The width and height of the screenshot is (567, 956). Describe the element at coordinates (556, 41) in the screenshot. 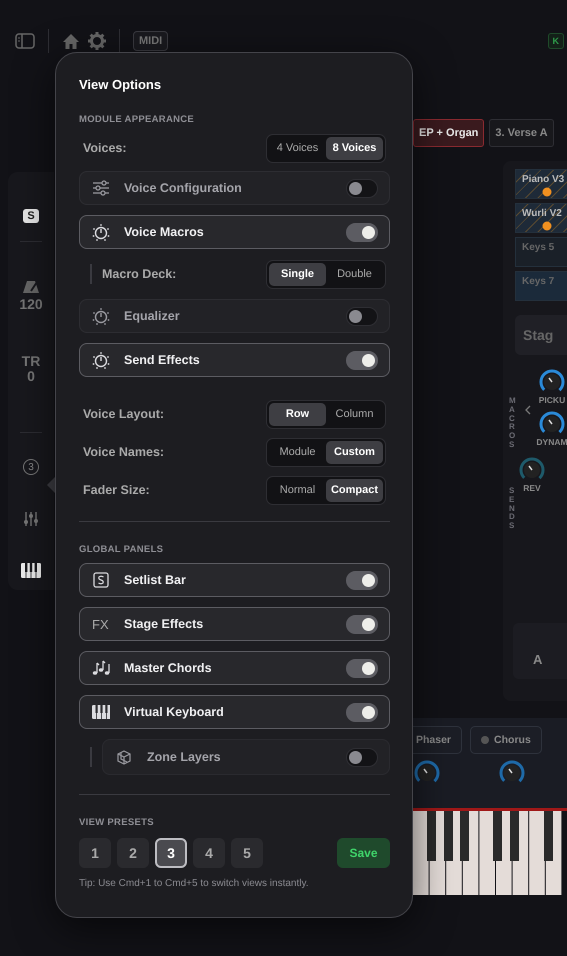

I see `status-badge: K` at that location.